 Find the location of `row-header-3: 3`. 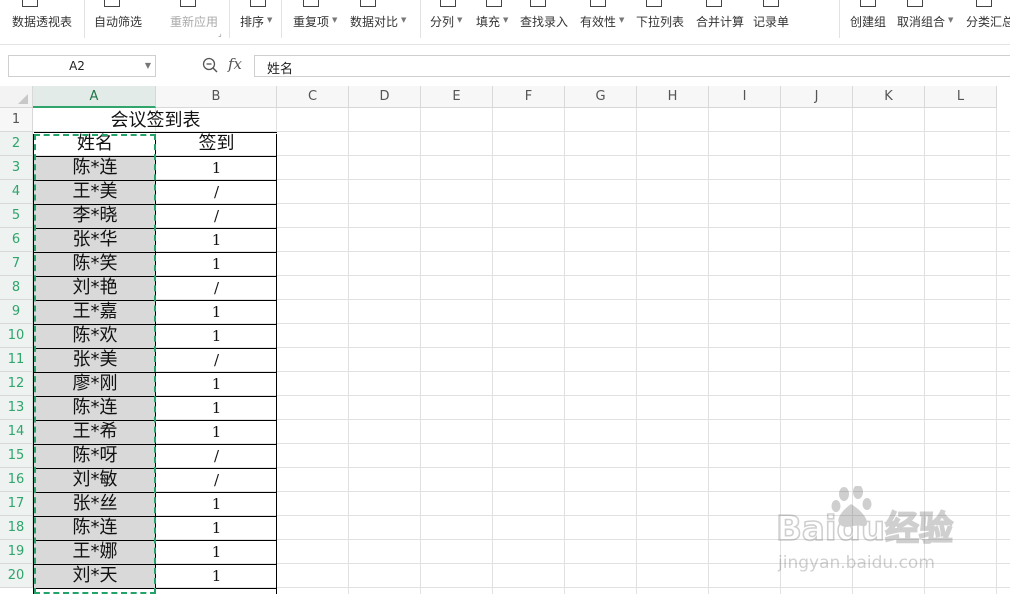

row-header-3: 3 is located at coordinates (16, 168).